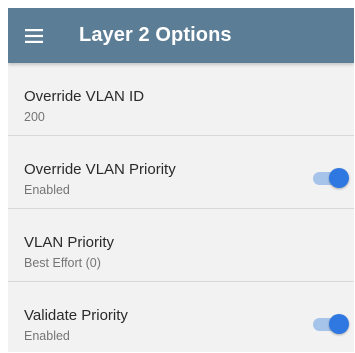 The width and height of the screenshot is (355, 353). I want to click on page-title: Layer 2 Options, so click(155, 35).